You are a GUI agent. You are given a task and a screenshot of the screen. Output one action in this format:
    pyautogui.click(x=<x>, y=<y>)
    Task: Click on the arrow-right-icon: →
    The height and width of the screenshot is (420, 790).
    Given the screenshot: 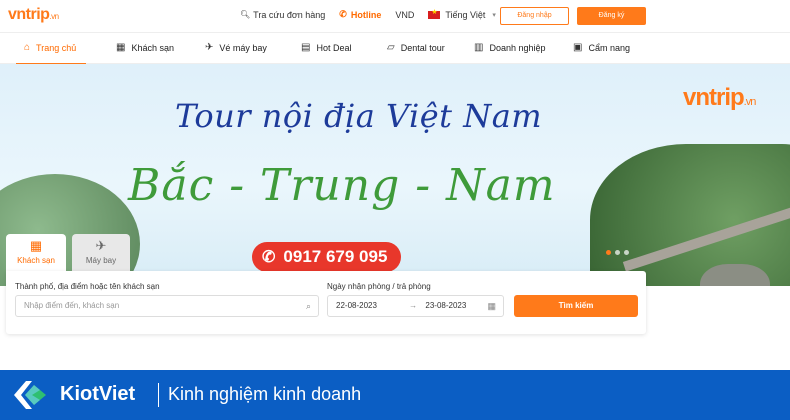 What is the action you would take?
    pyautogui.click(x=413, y=305)
    